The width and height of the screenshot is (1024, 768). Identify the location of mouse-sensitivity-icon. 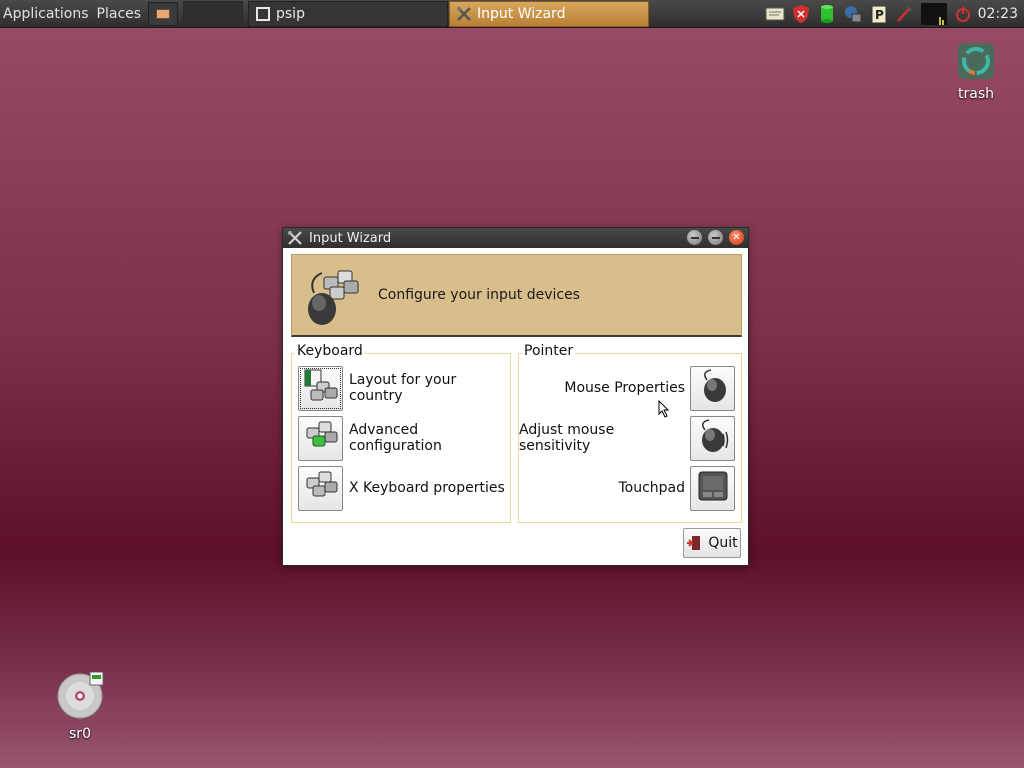
(713, 438).